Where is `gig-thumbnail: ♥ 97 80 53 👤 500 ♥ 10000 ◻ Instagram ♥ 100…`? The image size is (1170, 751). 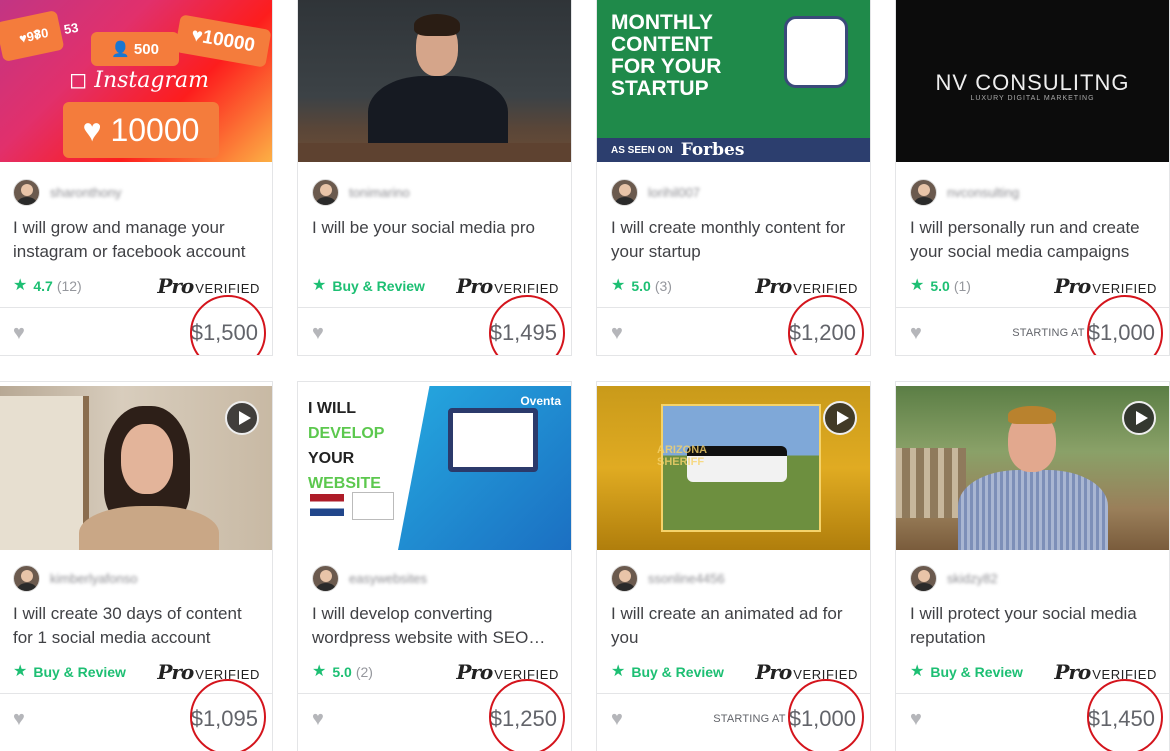
gig-thumbnail: ♥ 97 80 53 👤 500 ♥ 10000 ◻ Instagram ♥ 100… is located at coordinates (136, 81).